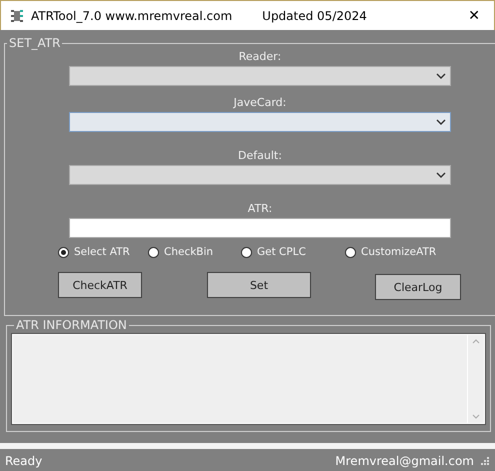  I want to click on status-text: Ready, so click(23, 461).